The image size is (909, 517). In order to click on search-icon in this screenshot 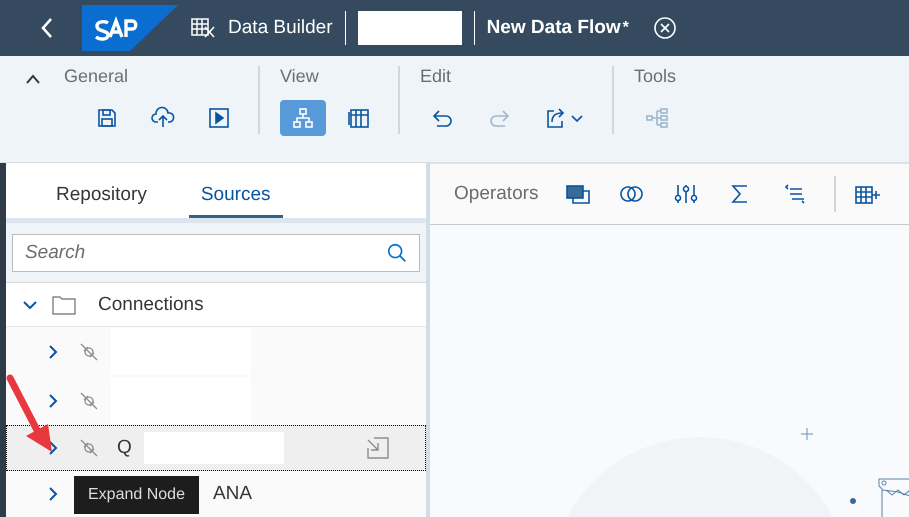, I will do `click(397, 253)`.